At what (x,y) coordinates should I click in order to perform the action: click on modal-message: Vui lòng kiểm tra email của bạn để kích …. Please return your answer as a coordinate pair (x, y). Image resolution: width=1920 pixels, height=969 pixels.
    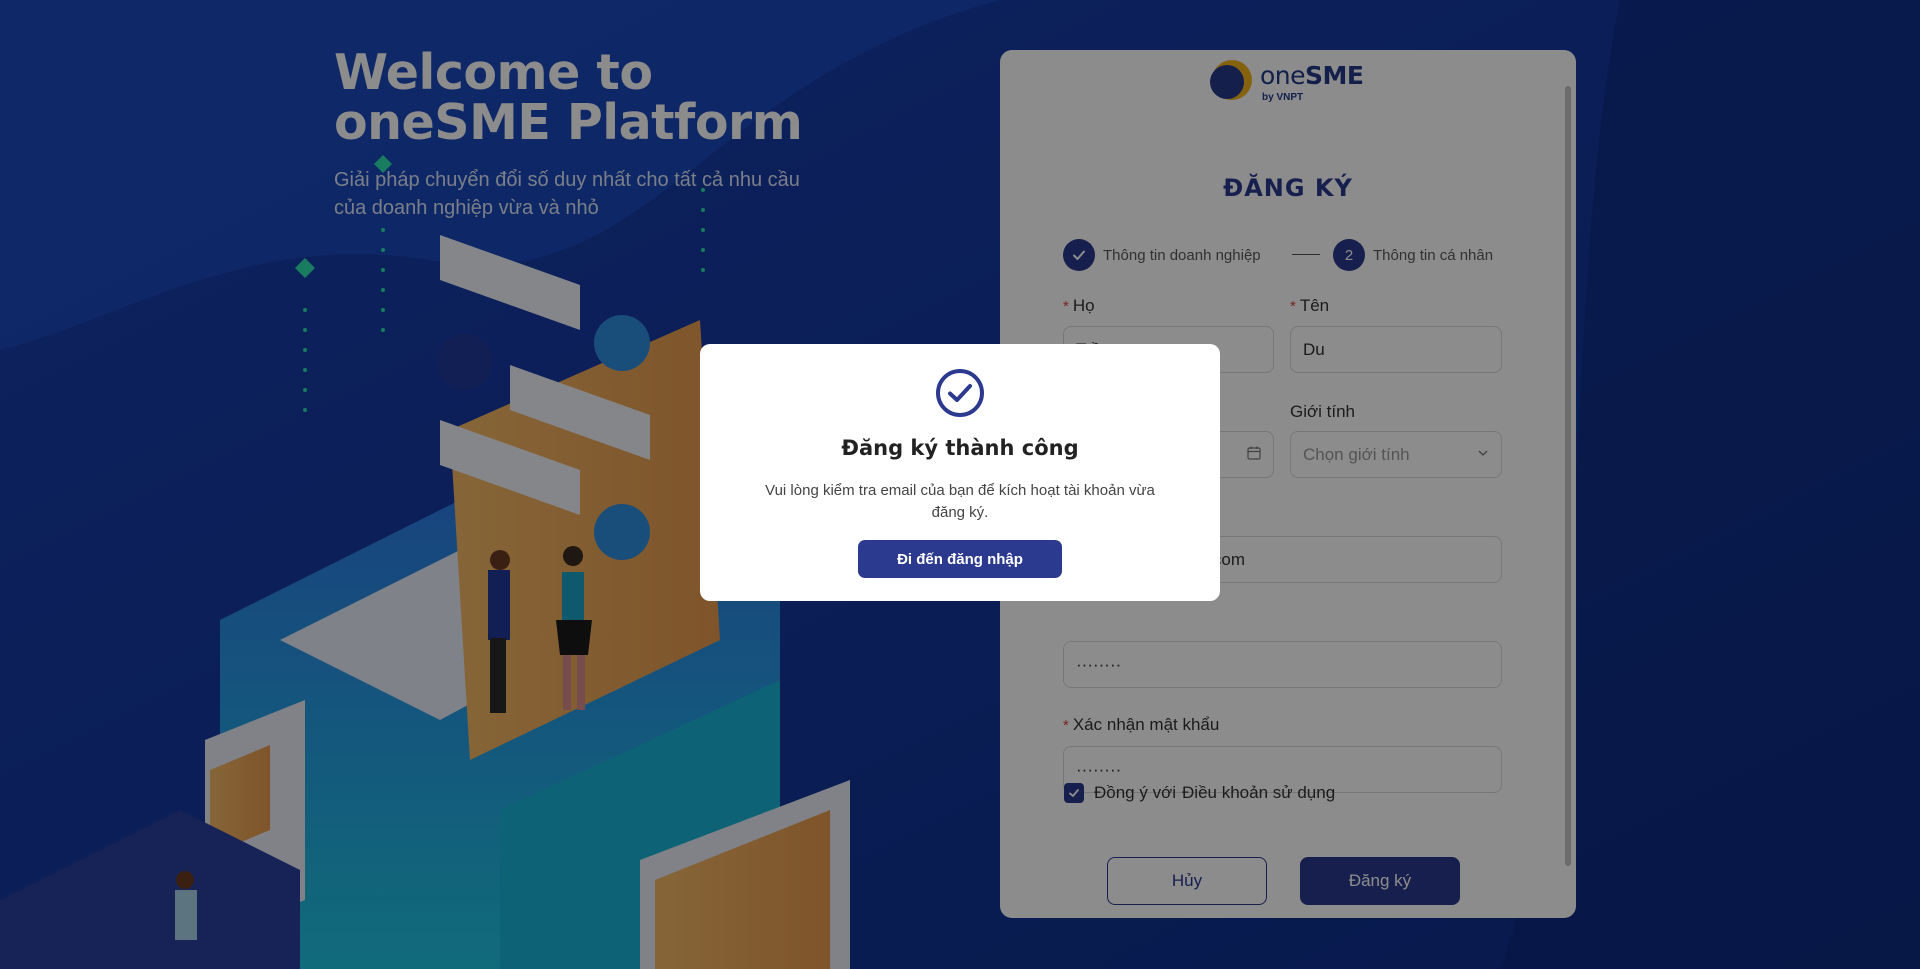
    Looking at the image, I should click on (960, 501).